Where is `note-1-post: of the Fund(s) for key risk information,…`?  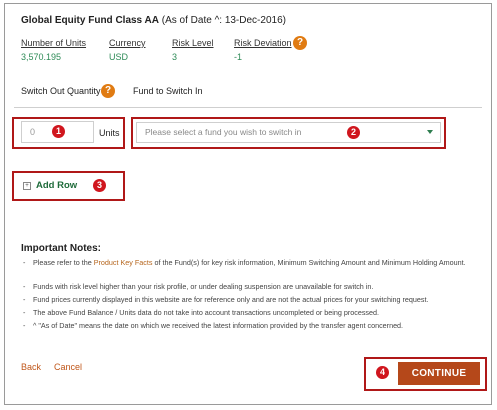
note-1-post: of the Fund(s) for key risk information,… is located at coordinates (309, 262).